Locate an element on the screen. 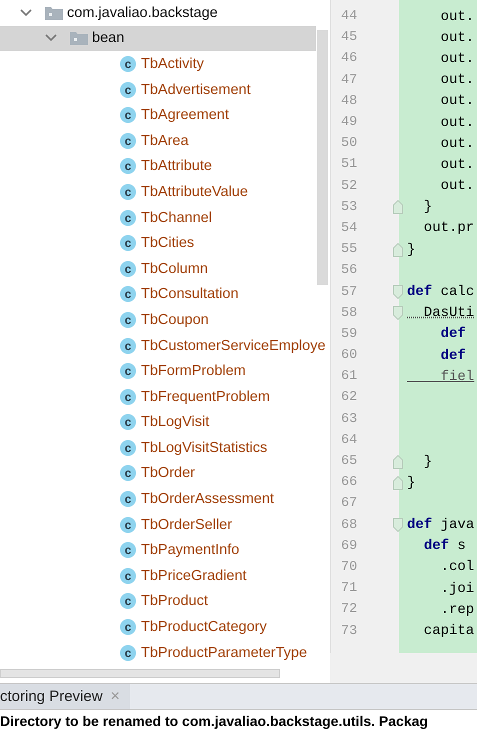 The height and width of the screenshot is (734, 477). message-text: Directory to be renamed to com.javaliao.backstage.utils. Packag is located at coordinates (214, 721).